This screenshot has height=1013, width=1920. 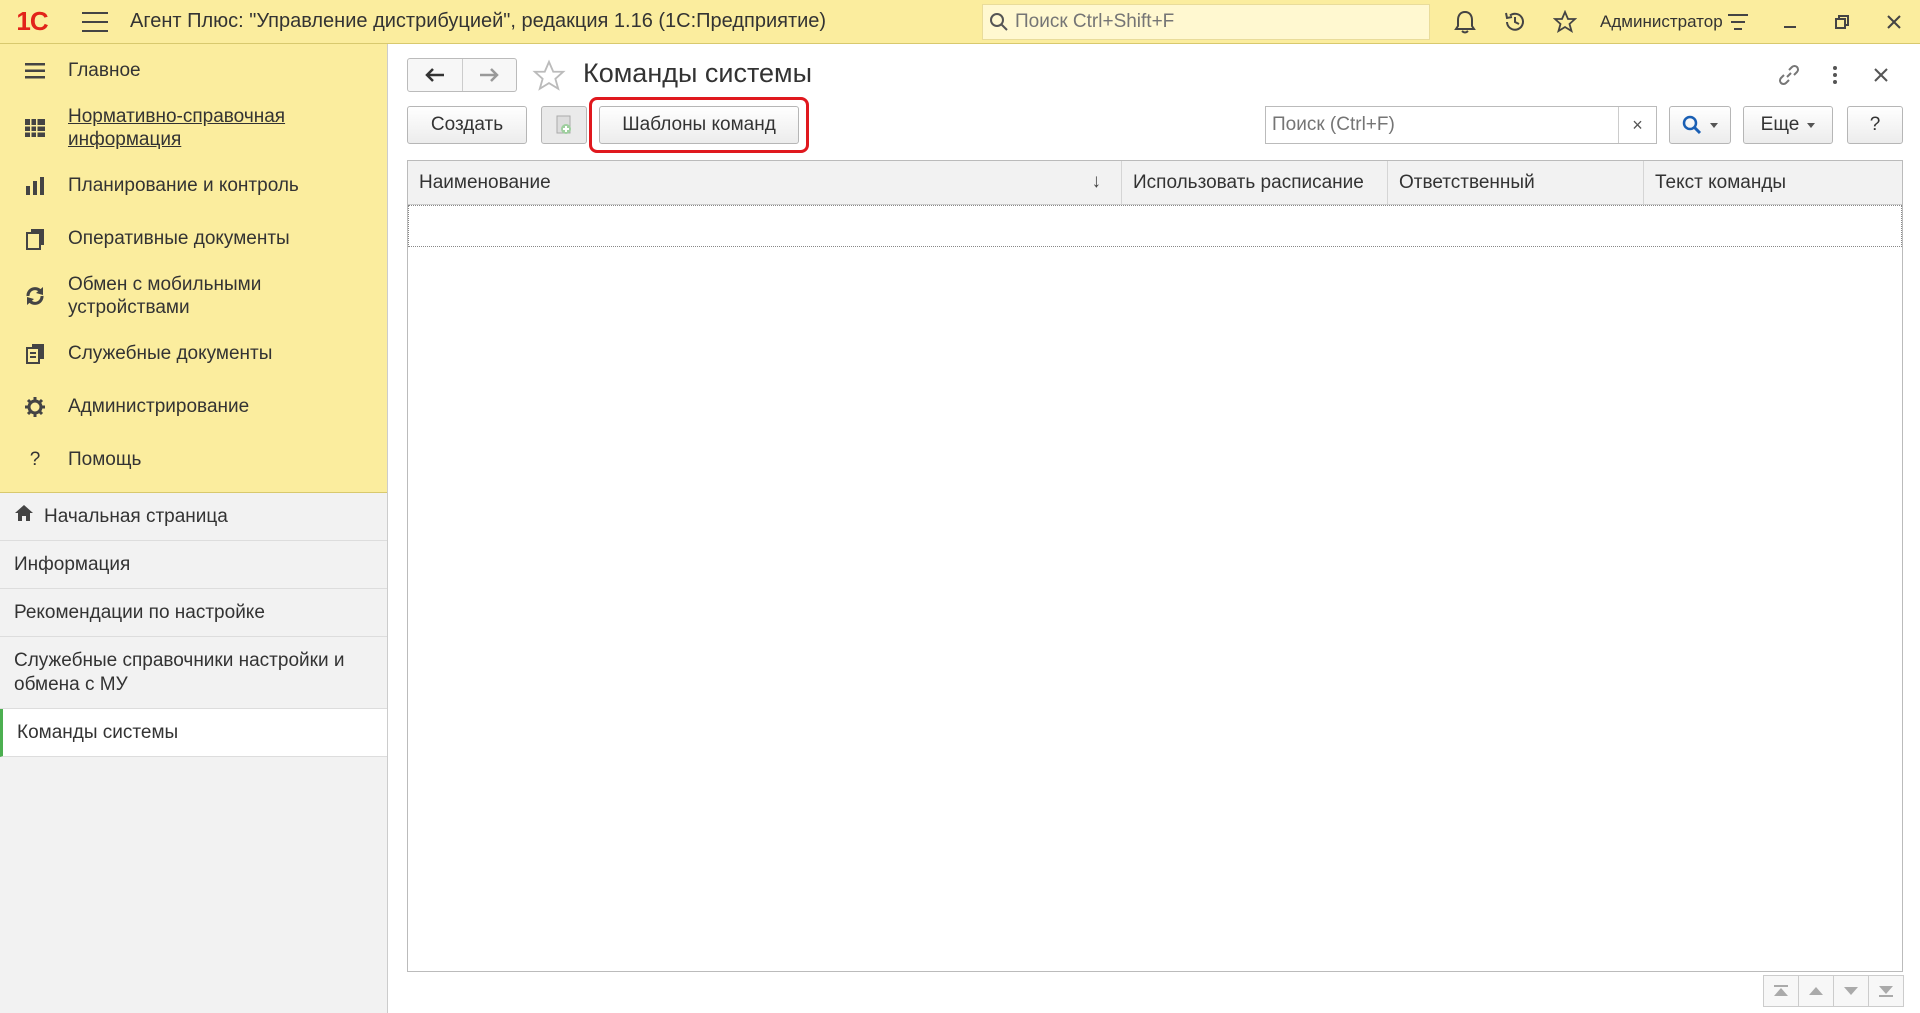 What do you see at coordinates (24, 516) in the screenshot?
I see `home-icon` at bounding box center [24, 516].